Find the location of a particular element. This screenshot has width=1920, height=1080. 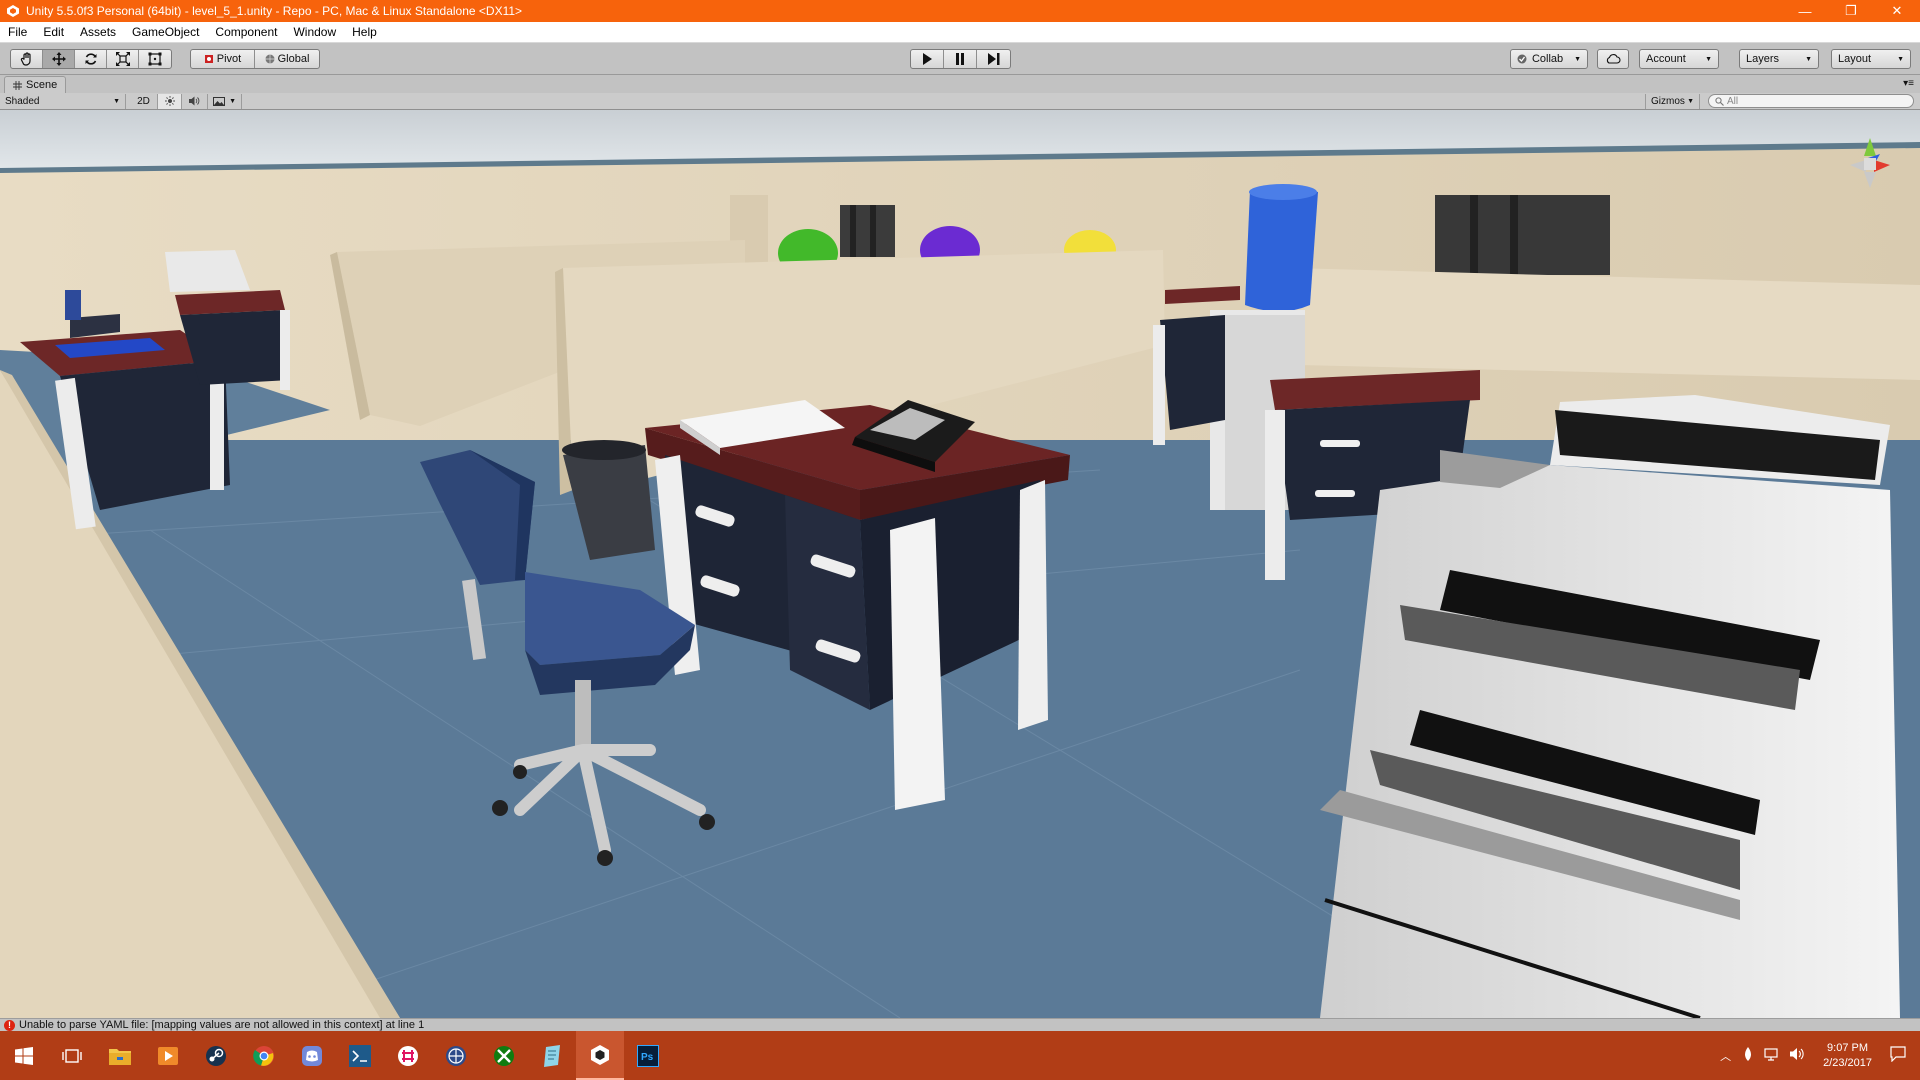

cloud-button is located at coordinates (1613, 59).